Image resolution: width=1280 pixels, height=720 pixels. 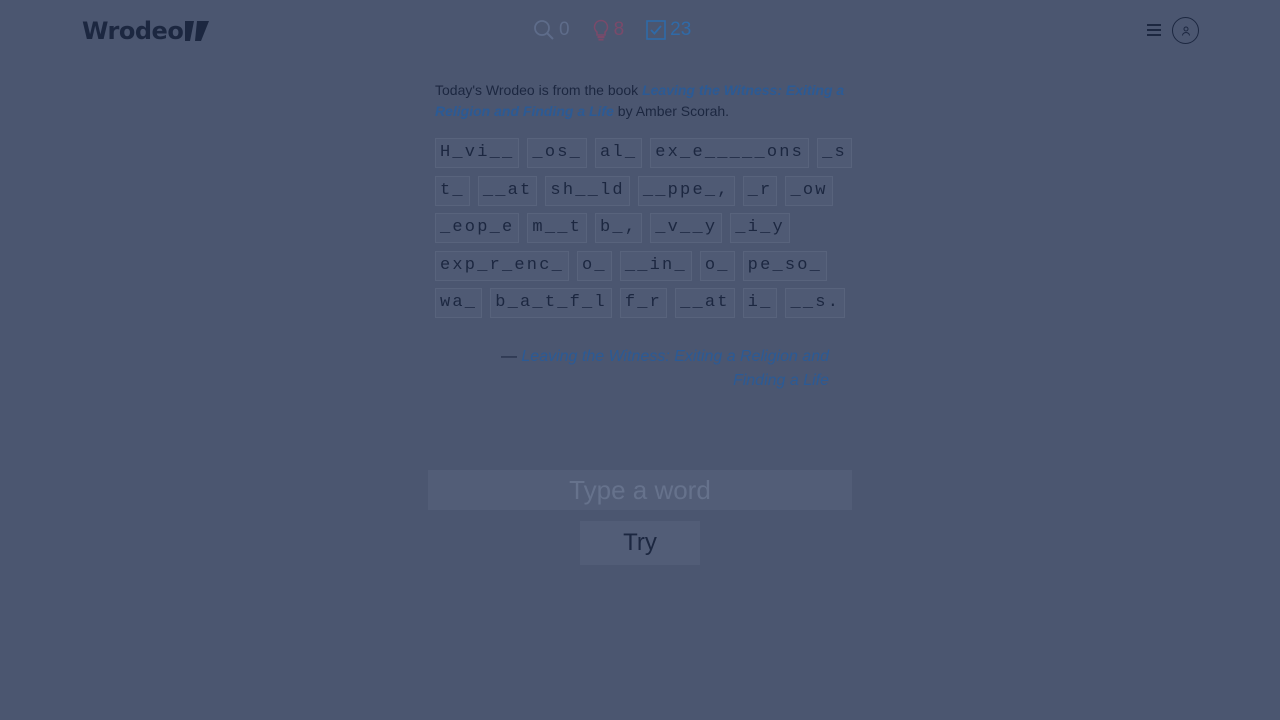 I want to click on puzzle-word: ex_e_____ons, so click(x=730, y=153).